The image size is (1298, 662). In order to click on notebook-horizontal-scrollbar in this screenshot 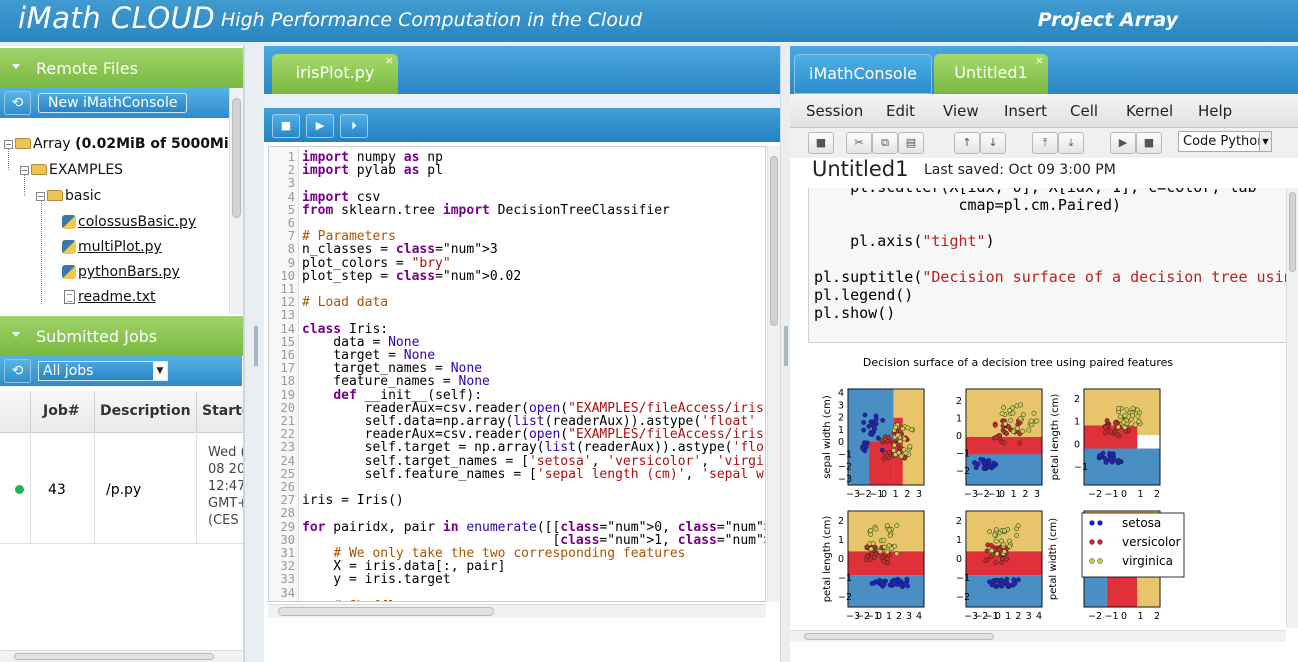, I will do `click(1038, 636)`.